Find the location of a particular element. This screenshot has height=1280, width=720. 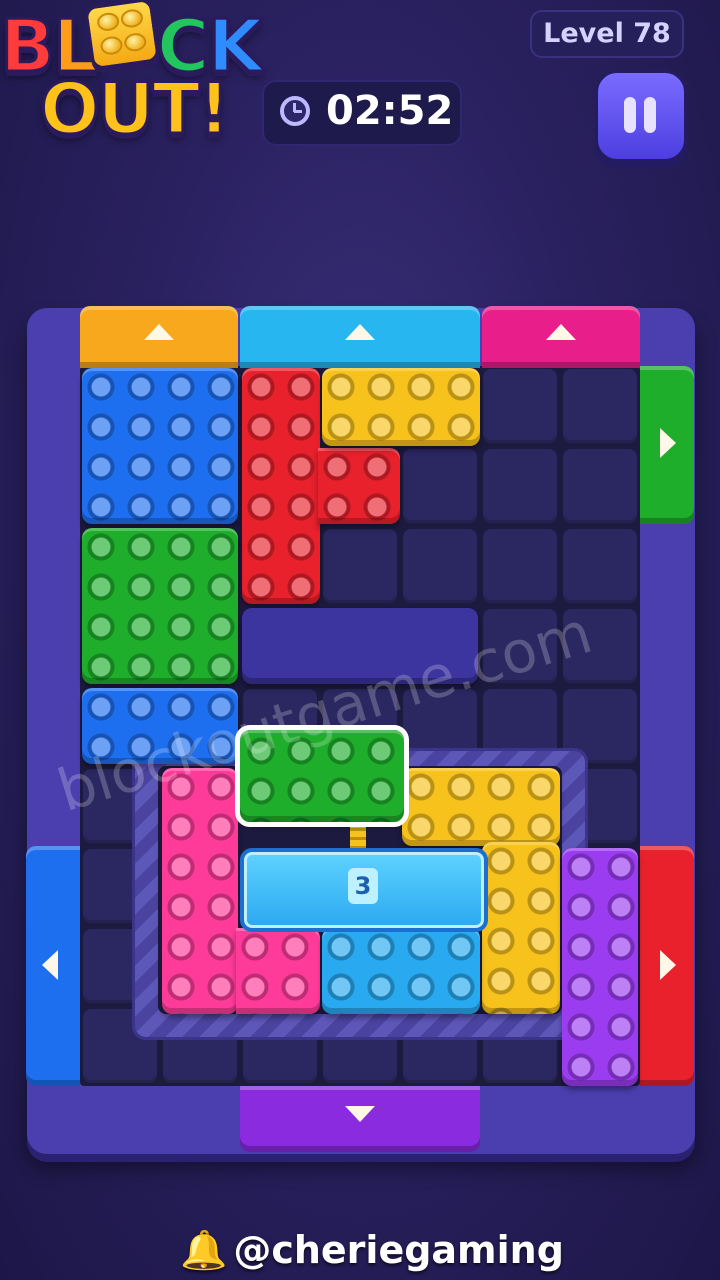

block-purple is located at coordinates (600, 967).